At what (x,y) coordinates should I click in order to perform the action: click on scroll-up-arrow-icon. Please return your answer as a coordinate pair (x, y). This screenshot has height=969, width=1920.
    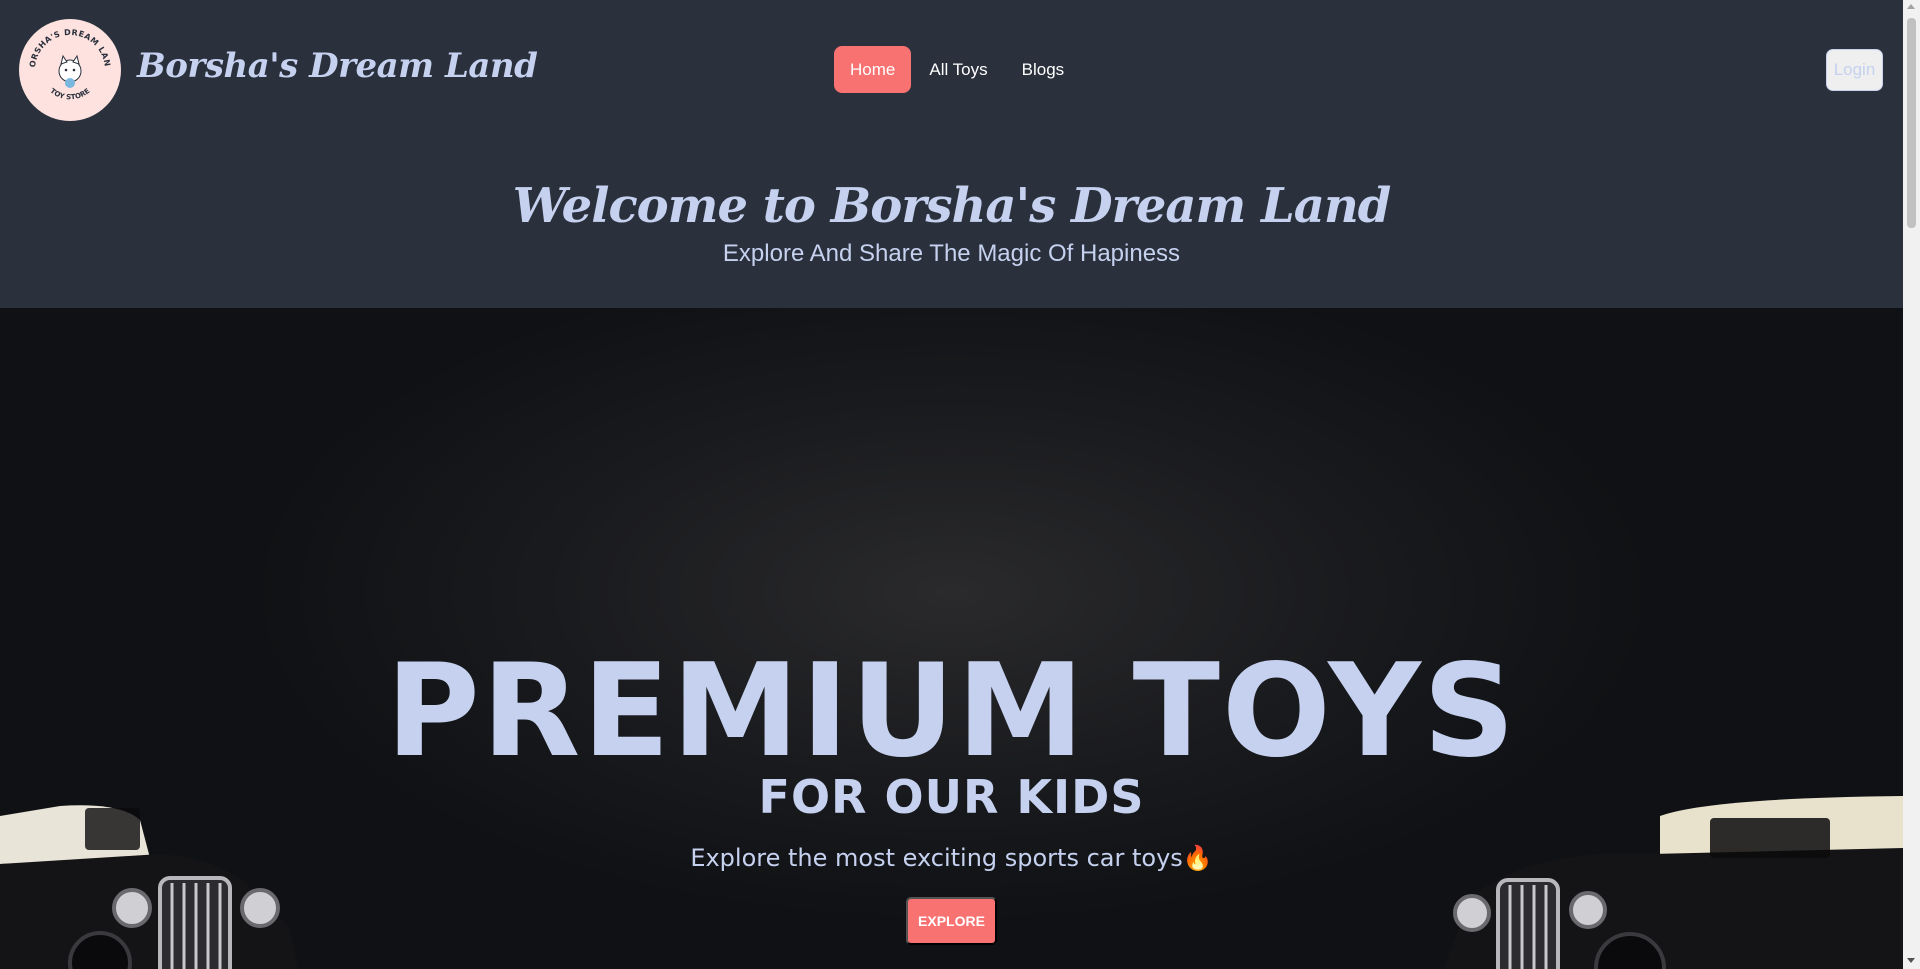
    Looking at the image, I should click on (1911, 6).